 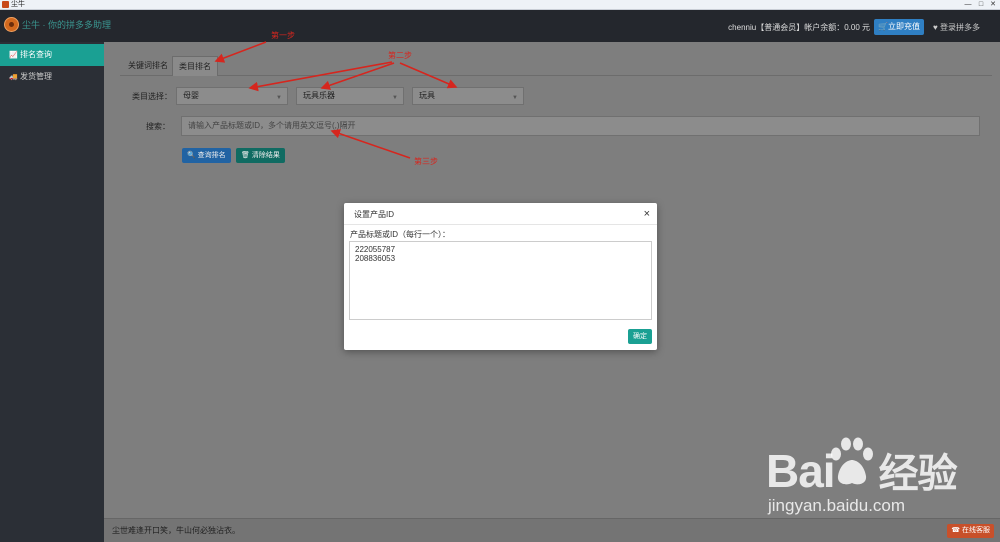 I want to click on footer: 尘世难逢开口笑，牛山何必独沾衣。 ☎ 在线客服, so click(x=552, y=530).